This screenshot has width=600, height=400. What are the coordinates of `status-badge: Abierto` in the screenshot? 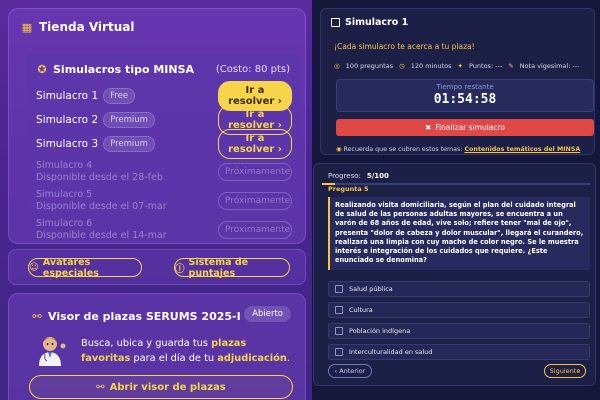 It's located at (267, 314).